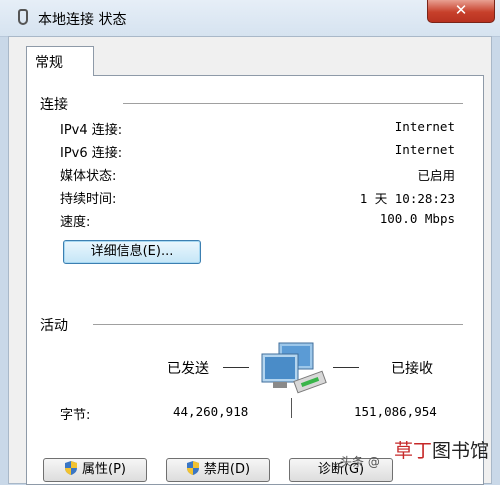 This screenshot has width=500, height=485. What do you see at coordinates (413, 451) in the screenshot?
I see `brand-accent: 草丁` at bounding box center [413, 451].